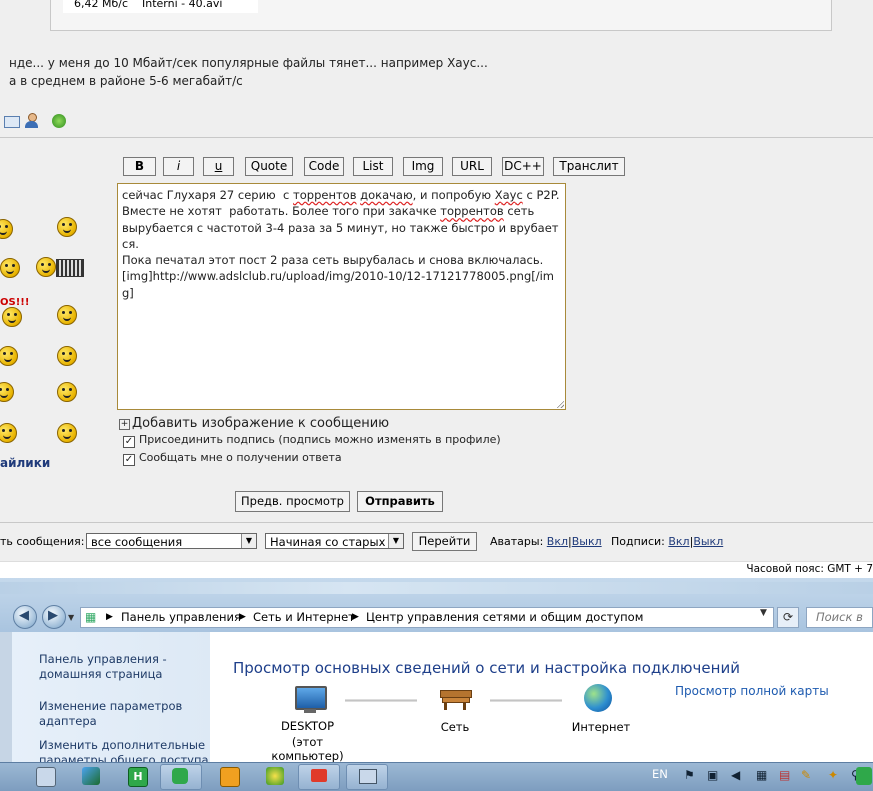 The width and height of the screenshot is (873, 791). Describe the element at coordinates (472, 166) in the screenshot. I see `url-button: URL` at that location.